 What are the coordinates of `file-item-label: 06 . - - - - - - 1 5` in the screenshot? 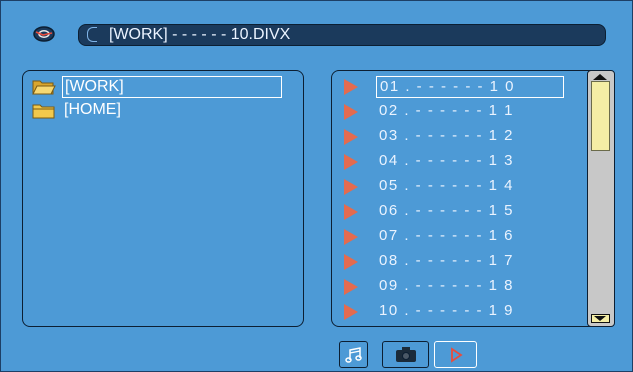 It's located at (447, 210).